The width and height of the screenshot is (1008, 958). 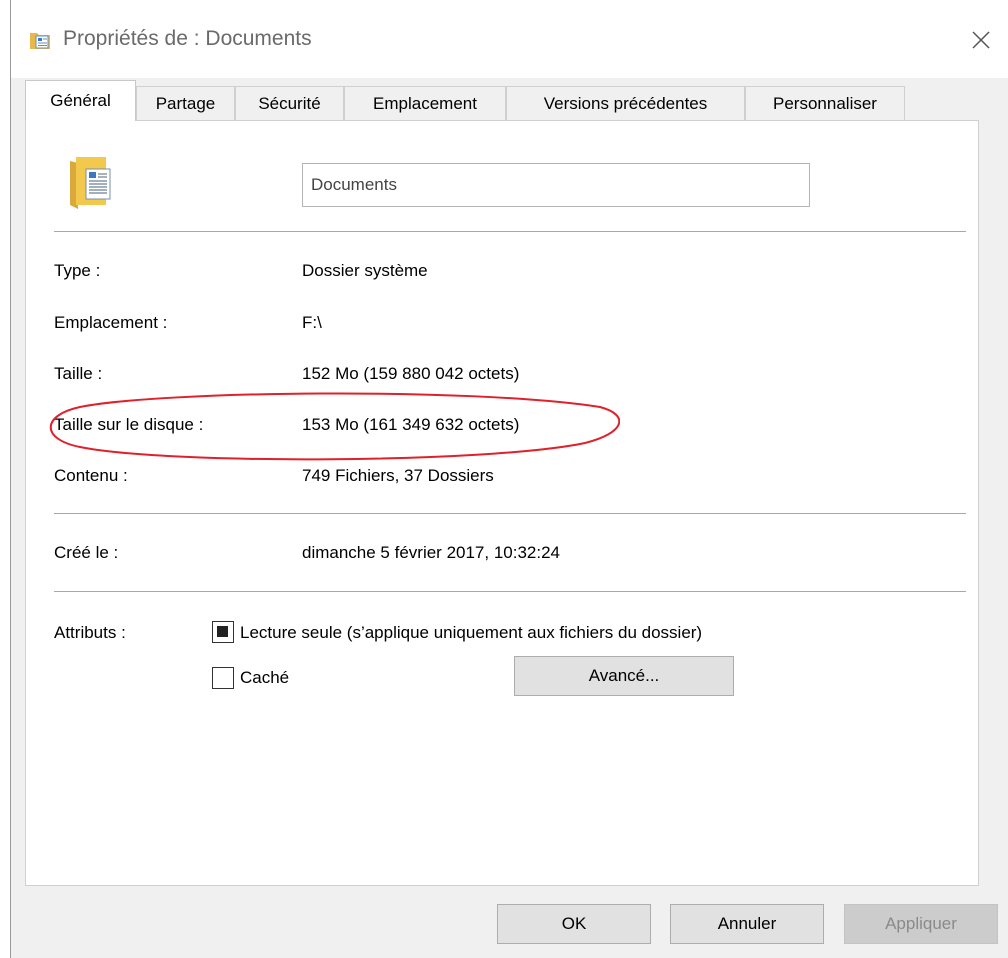 I want to click on window-title: Propriétés de : Documents, so click(x=187, y=38).